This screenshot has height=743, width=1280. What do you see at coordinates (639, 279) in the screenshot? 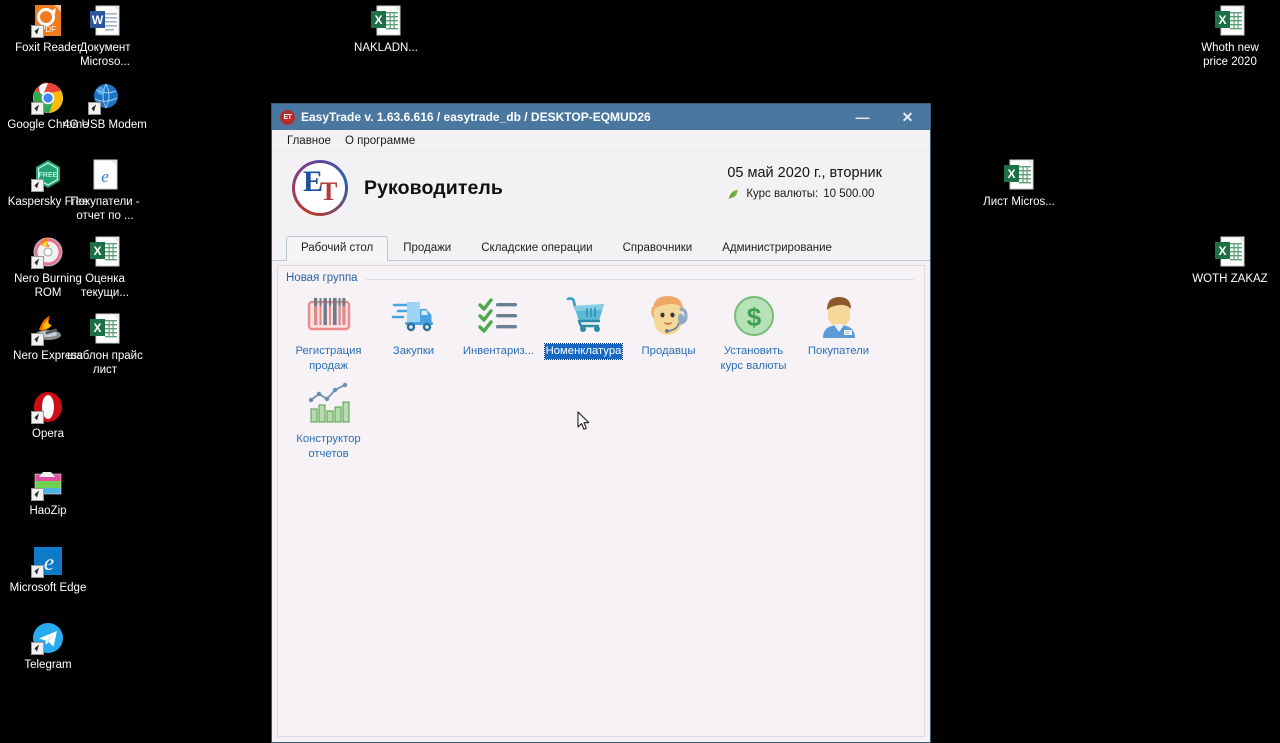
I see `group-divider` at bounding box center [639, 279].